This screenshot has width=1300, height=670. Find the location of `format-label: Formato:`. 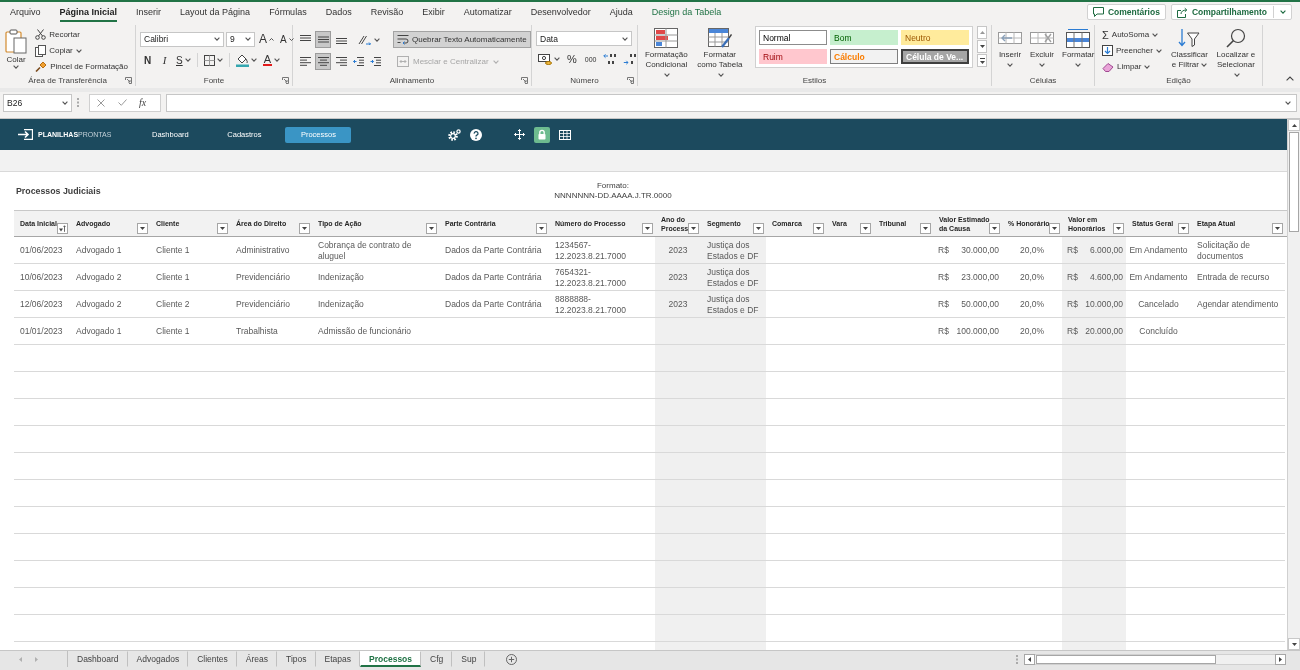

format-label: Formato: is located at coordinates (613, 186).